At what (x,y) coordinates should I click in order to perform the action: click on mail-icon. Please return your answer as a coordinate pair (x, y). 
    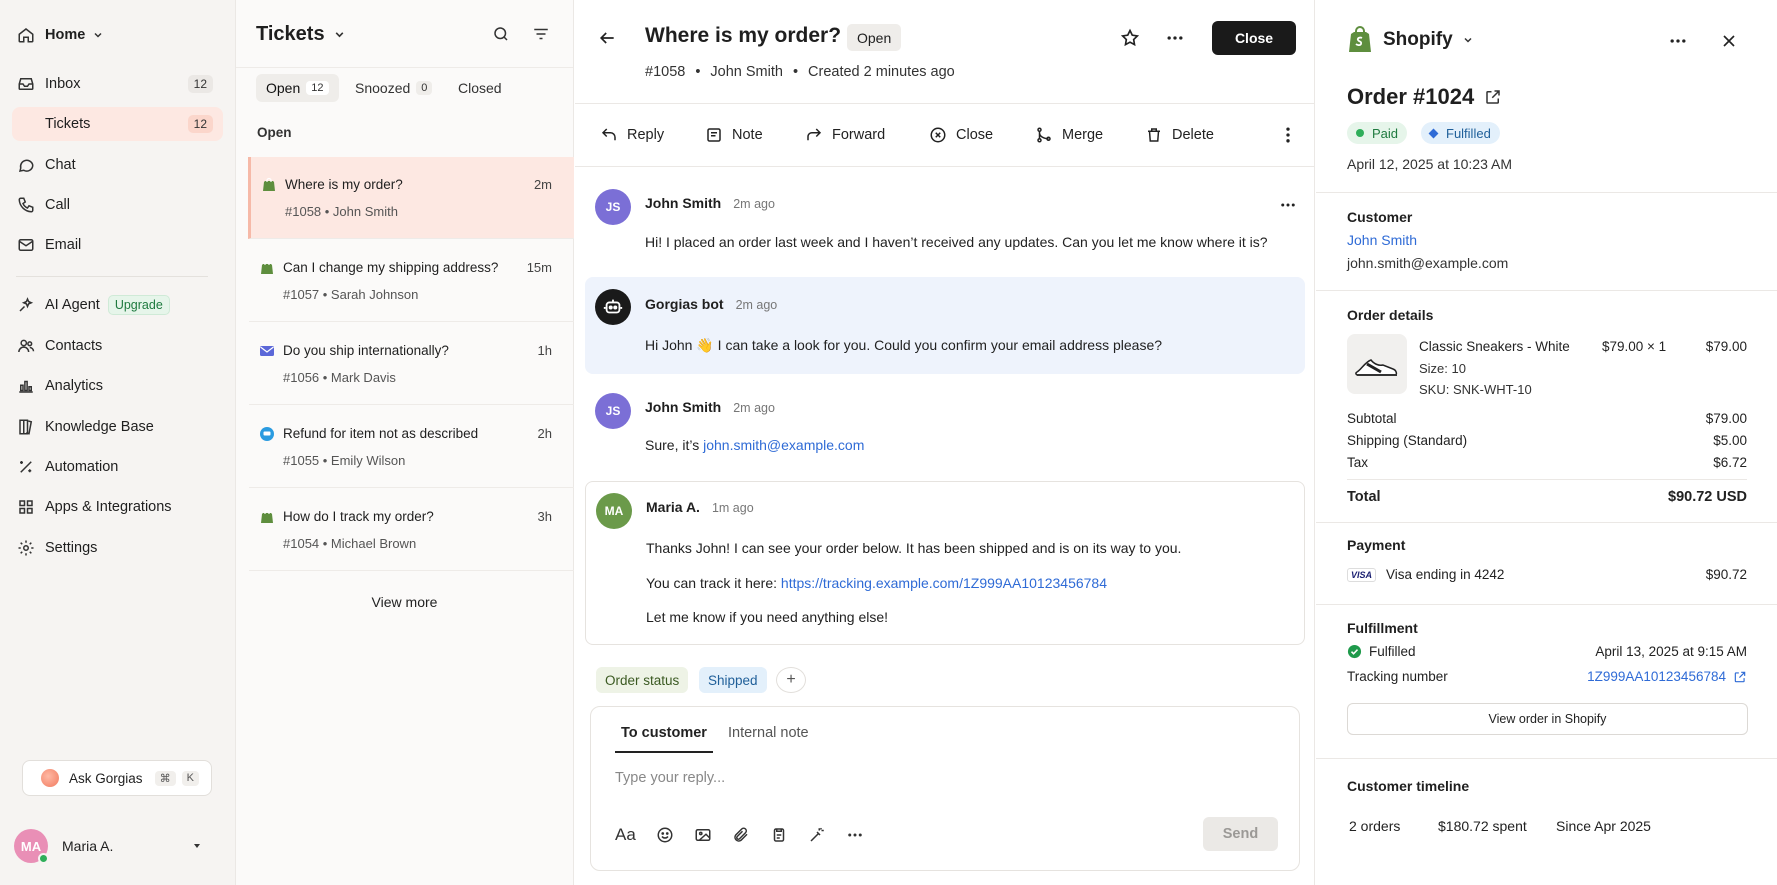
    Looking at the image, I should click on (267, 351).